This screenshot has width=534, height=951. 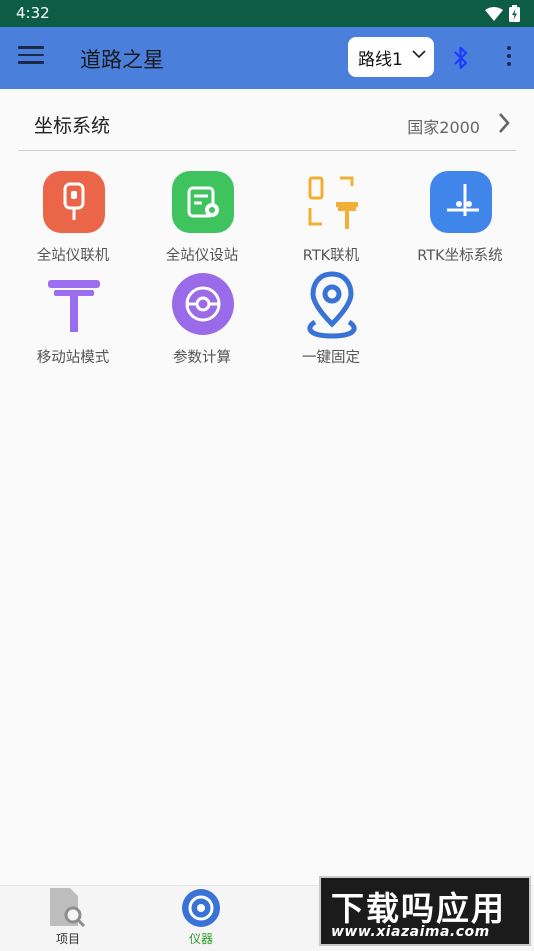 What do you see at coordinates (73, 256) in the screenshot?
I see `tile-label: 全站仪联机` at bounding box center [73, 256].